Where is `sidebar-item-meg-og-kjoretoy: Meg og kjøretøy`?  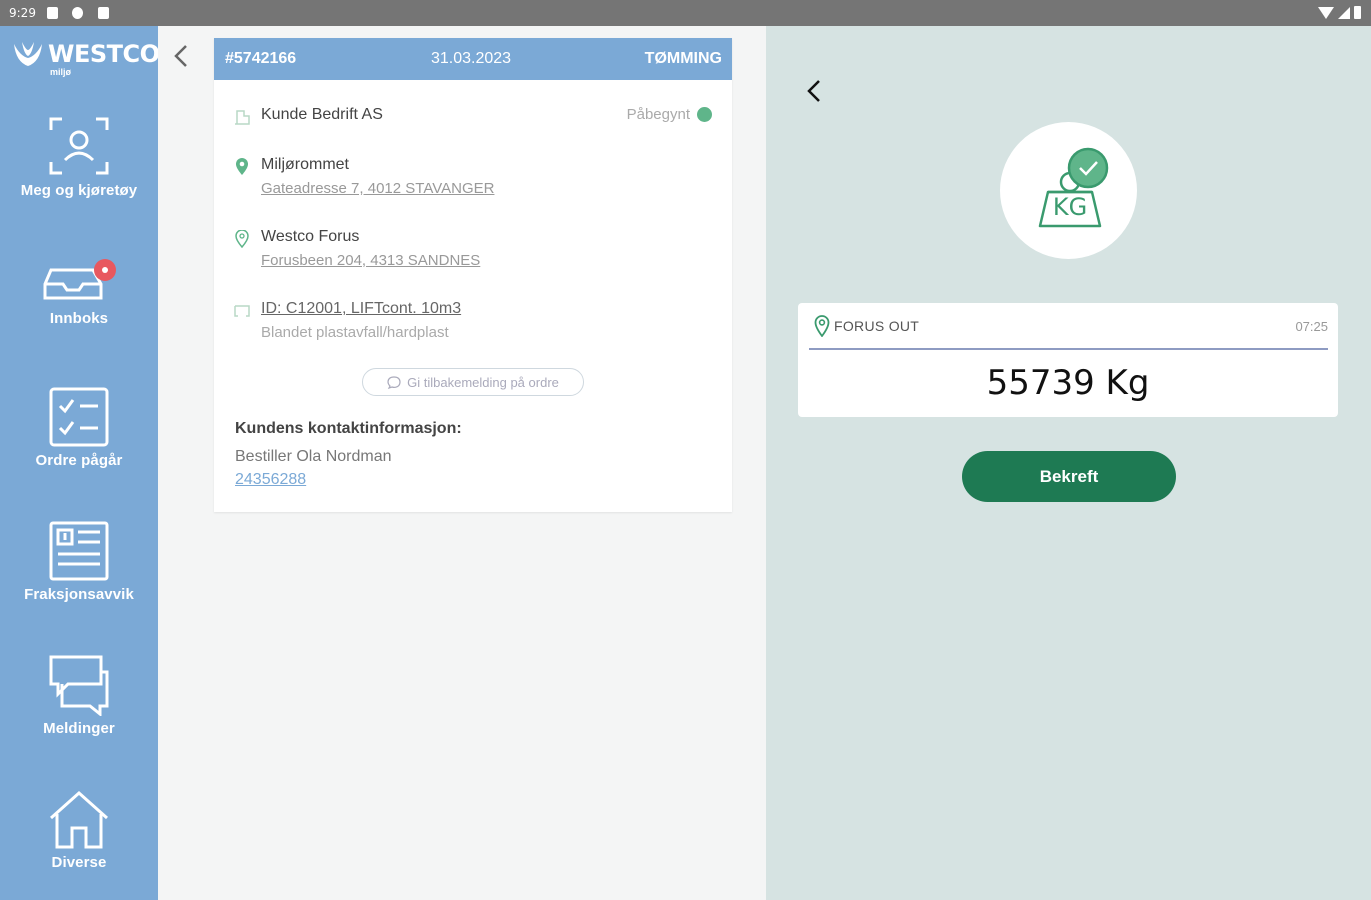 sidebar-item-meg-og-kjoretoy: Meg og kjøretøy is located at coordinates (79, 169).